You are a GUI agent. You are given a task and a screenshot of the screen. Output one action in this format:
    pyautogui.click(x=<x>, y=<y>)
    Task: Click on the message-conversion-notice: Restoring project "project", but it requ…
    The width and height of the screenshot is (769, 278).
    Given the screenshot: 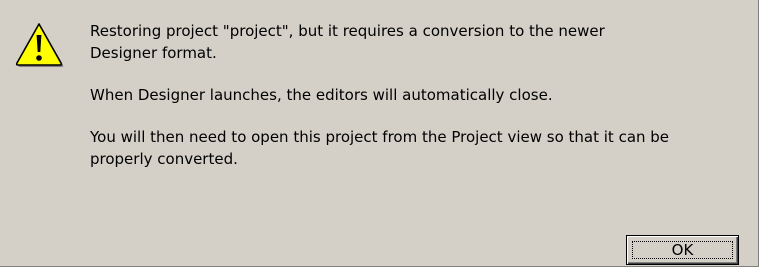 What is the action you would take?
    pyautogui.click(x=347, y=42)
    